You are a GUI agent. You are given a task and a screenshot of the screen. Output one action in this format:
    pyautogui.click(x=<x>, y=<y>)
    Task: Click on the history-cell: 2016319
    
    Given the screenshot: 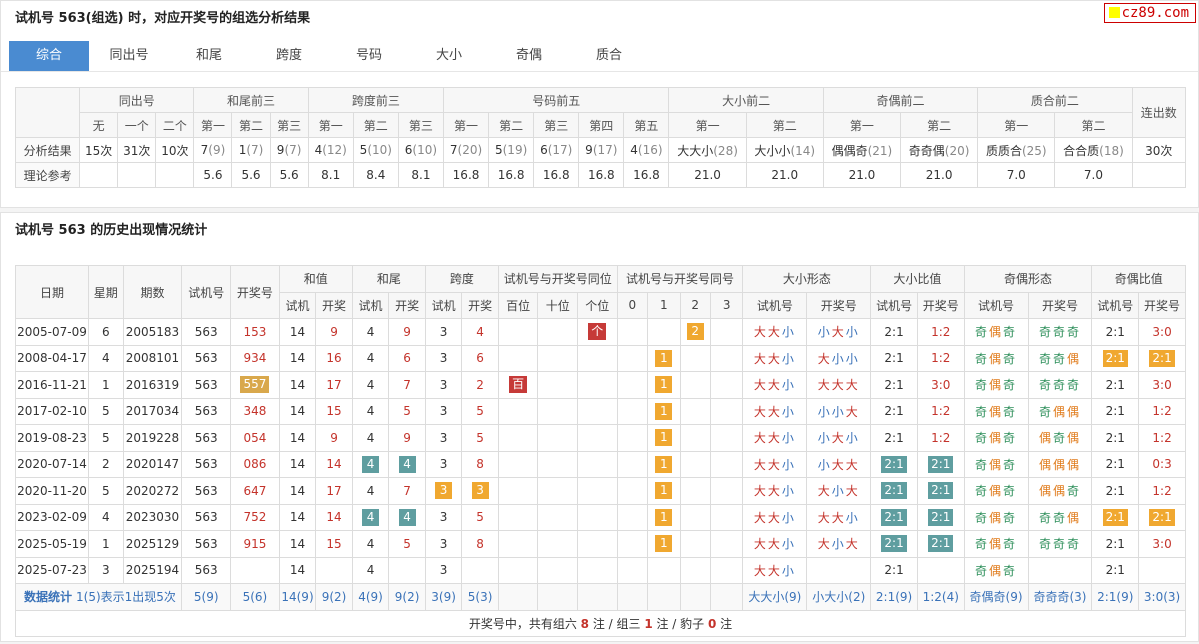 What is the action you would take?
    pyautogui.click(x=152, y=385)
    